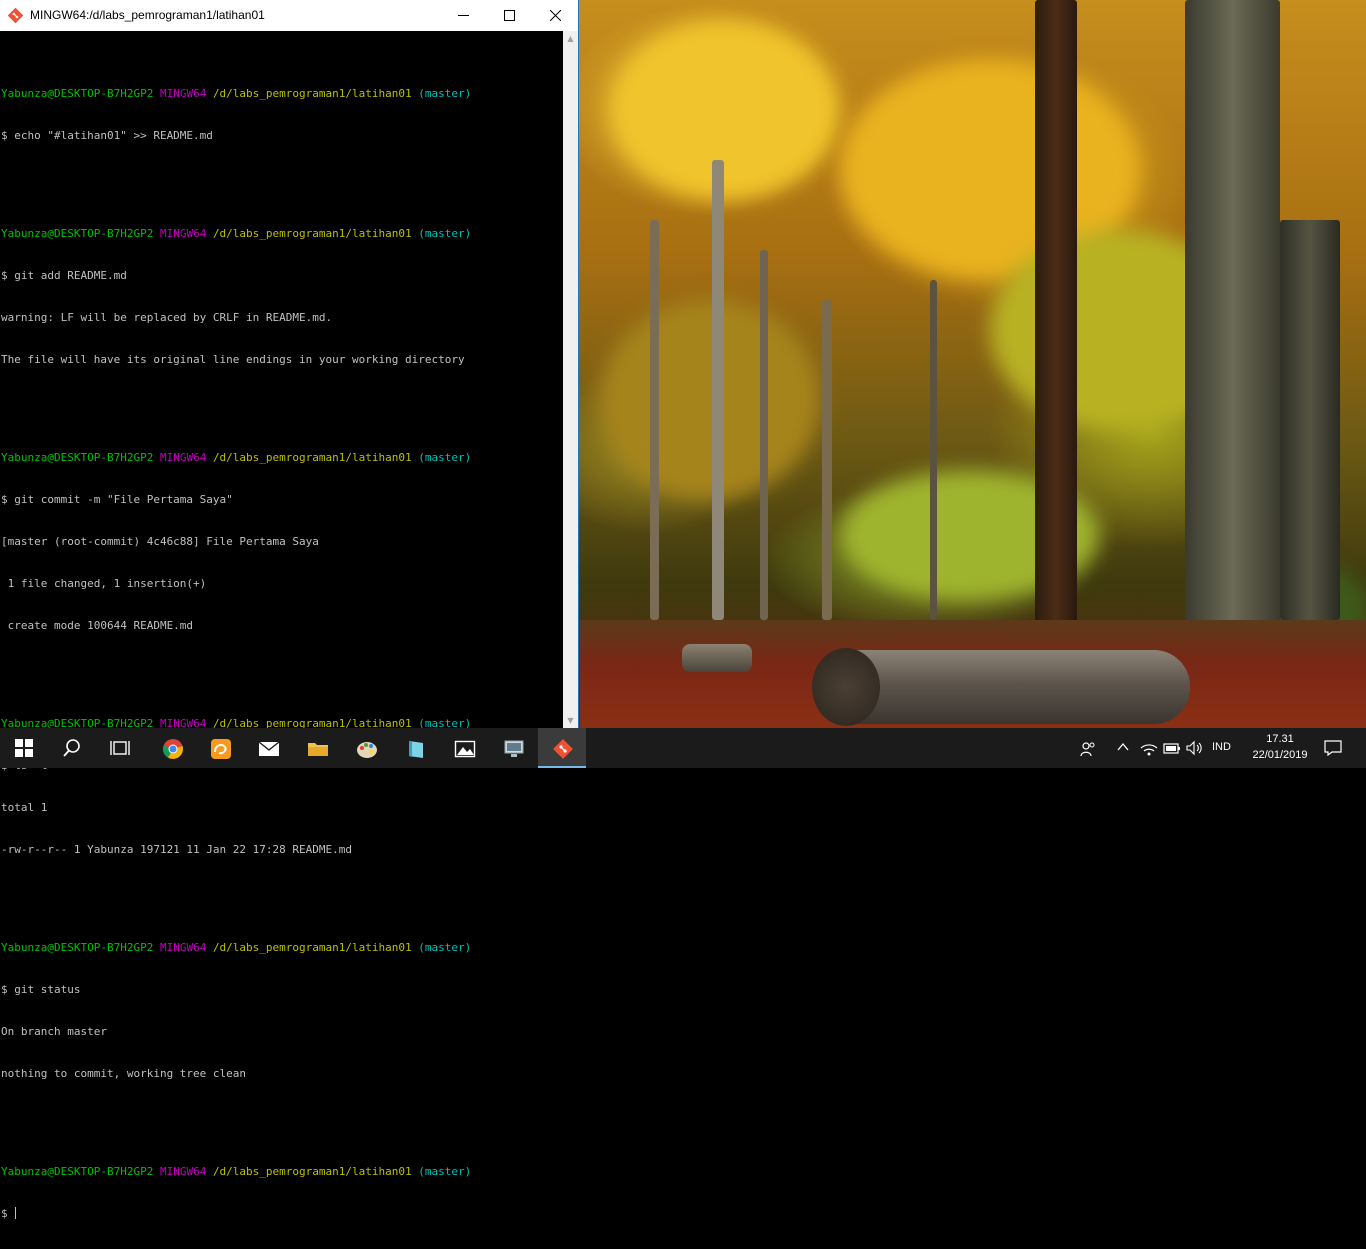 This screenshot has height=1249, width=1366. Describe the element at coordinates (54, 1031) in the screenshot. I see `output-line: On branch master` at that location.